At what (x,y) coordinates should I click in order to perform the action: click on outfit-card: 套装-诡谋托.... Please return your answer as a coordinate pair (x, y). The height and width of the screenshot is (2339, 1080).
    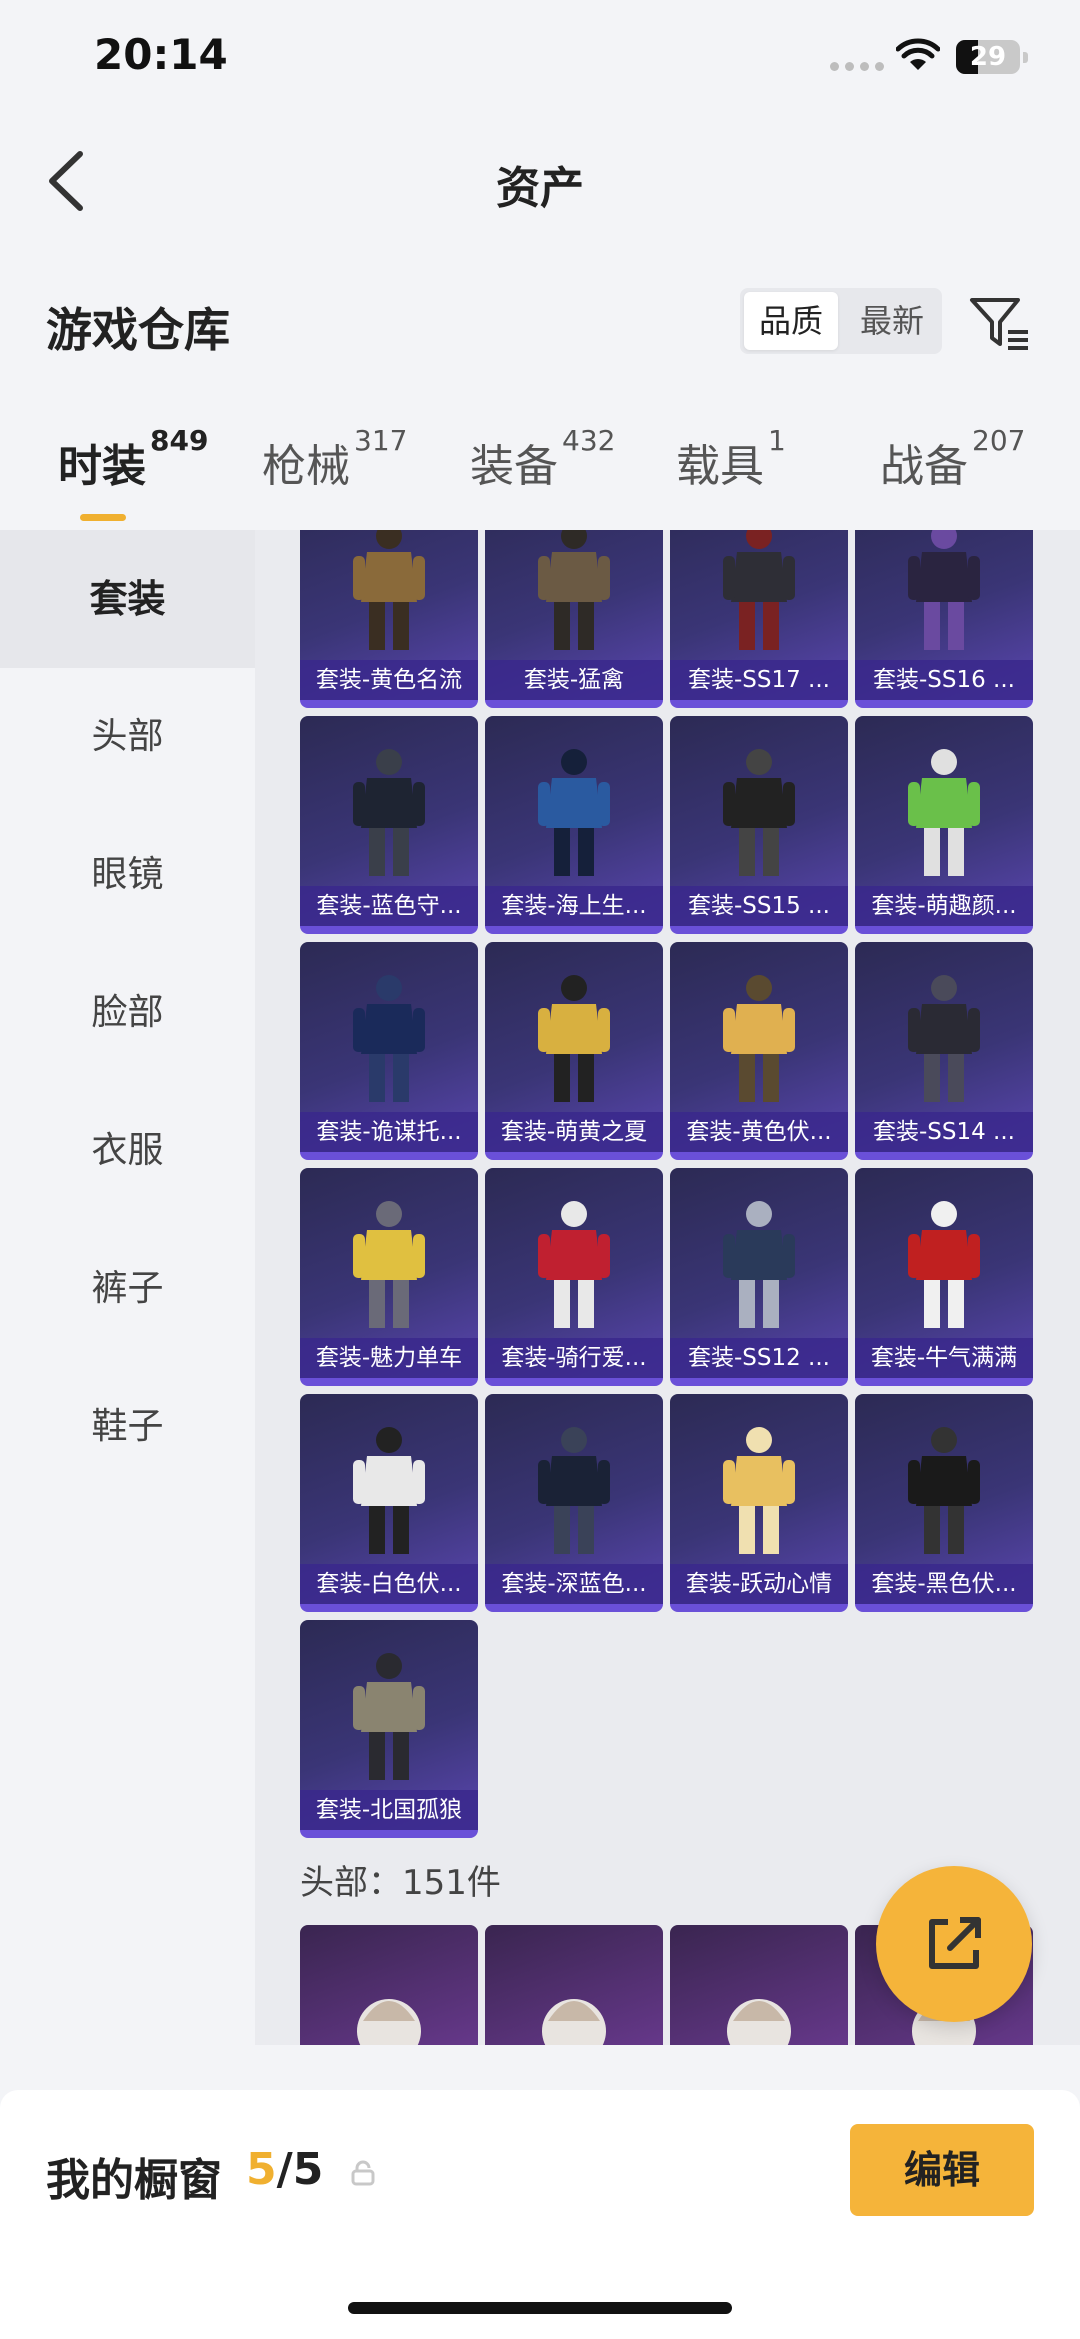
    Looking at the image, I should click on (389, 1051).